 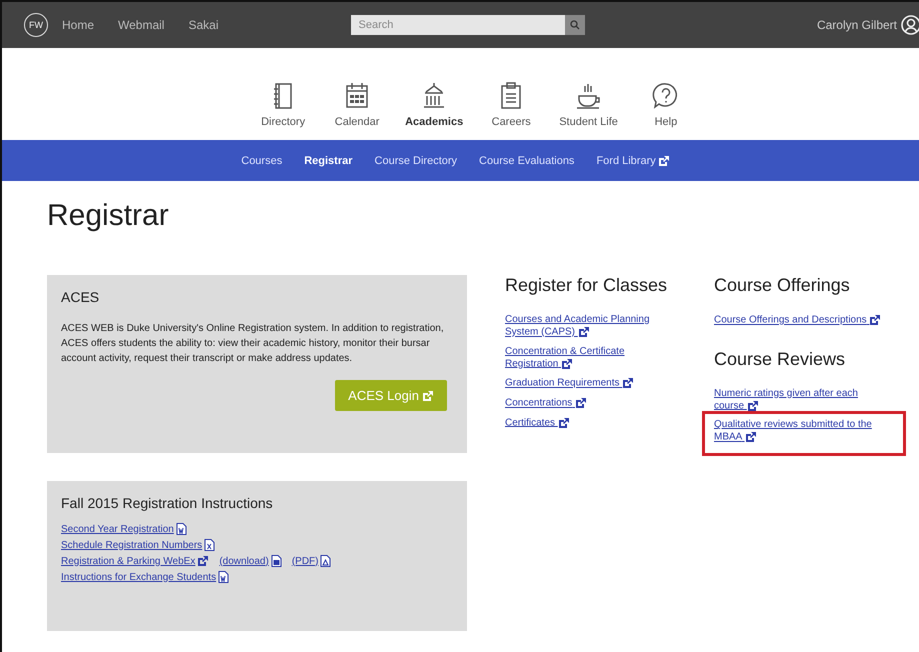 I want to click on search-icon, so click(x=575, y=25).